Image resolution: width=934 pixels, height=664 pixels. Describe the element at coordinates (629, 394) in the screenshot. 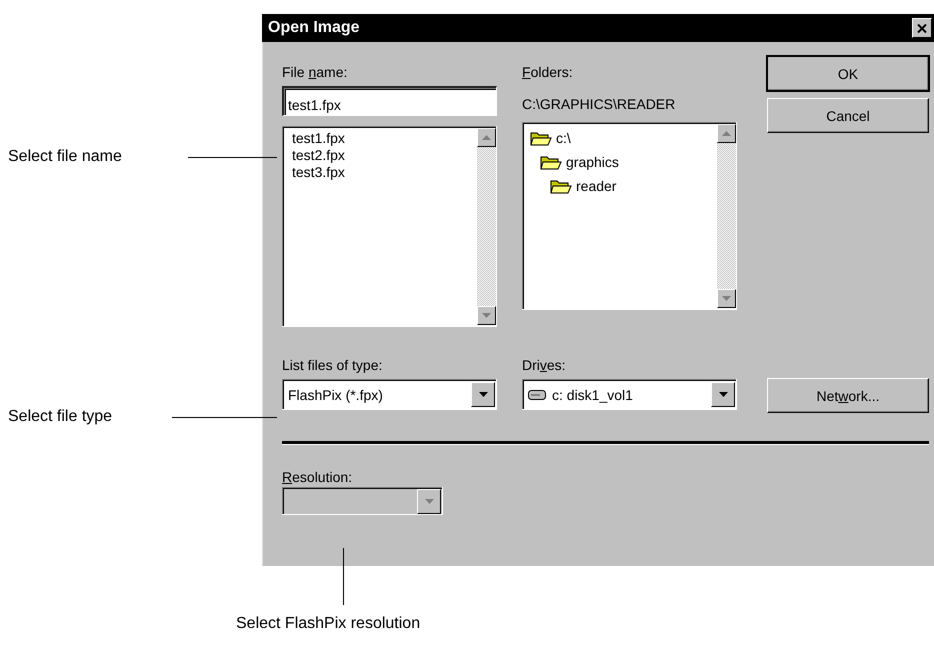

I see `dropdown-field: c: disk1_vol1` at that location.